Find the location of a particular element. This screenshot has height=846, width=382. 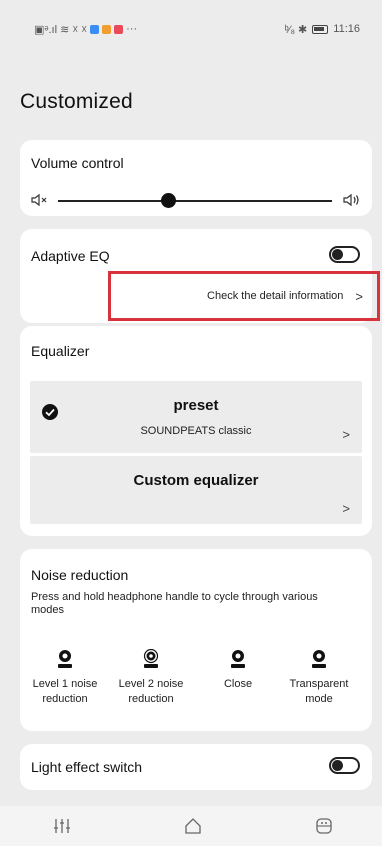

app-badge-red-icon is located at coordinates (119, 29).